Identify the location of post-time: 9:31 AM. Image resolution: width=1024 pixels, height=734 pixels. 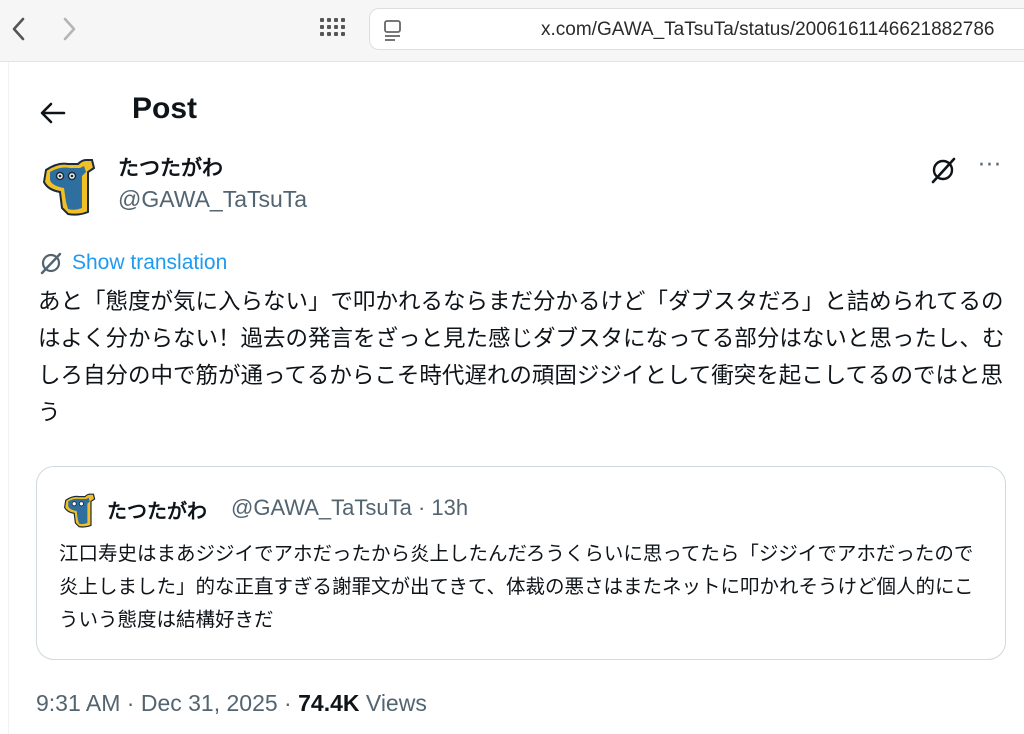
(78, 703).